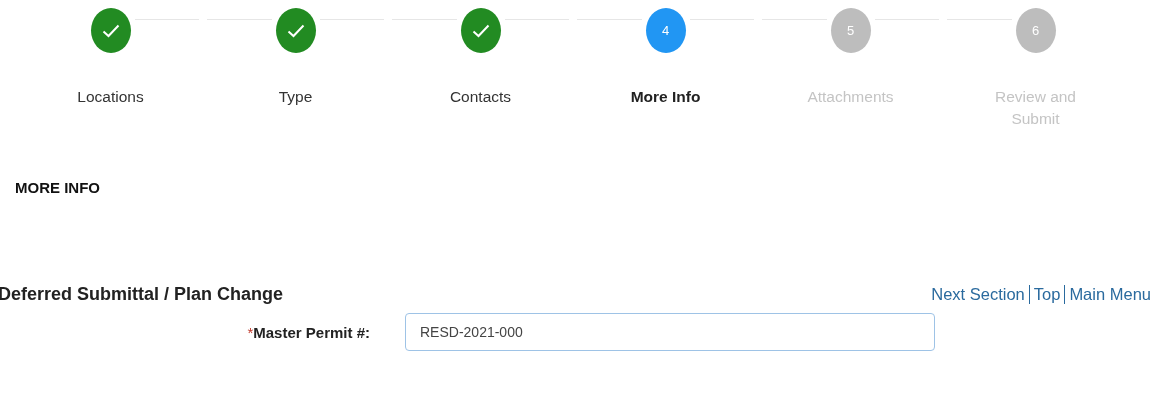 Image resolution: width=1169 pixels, height=407 pixels. Describe the element at coordinates (480, 97) in the screenshot. I see `step-label: Contacts` at that location.